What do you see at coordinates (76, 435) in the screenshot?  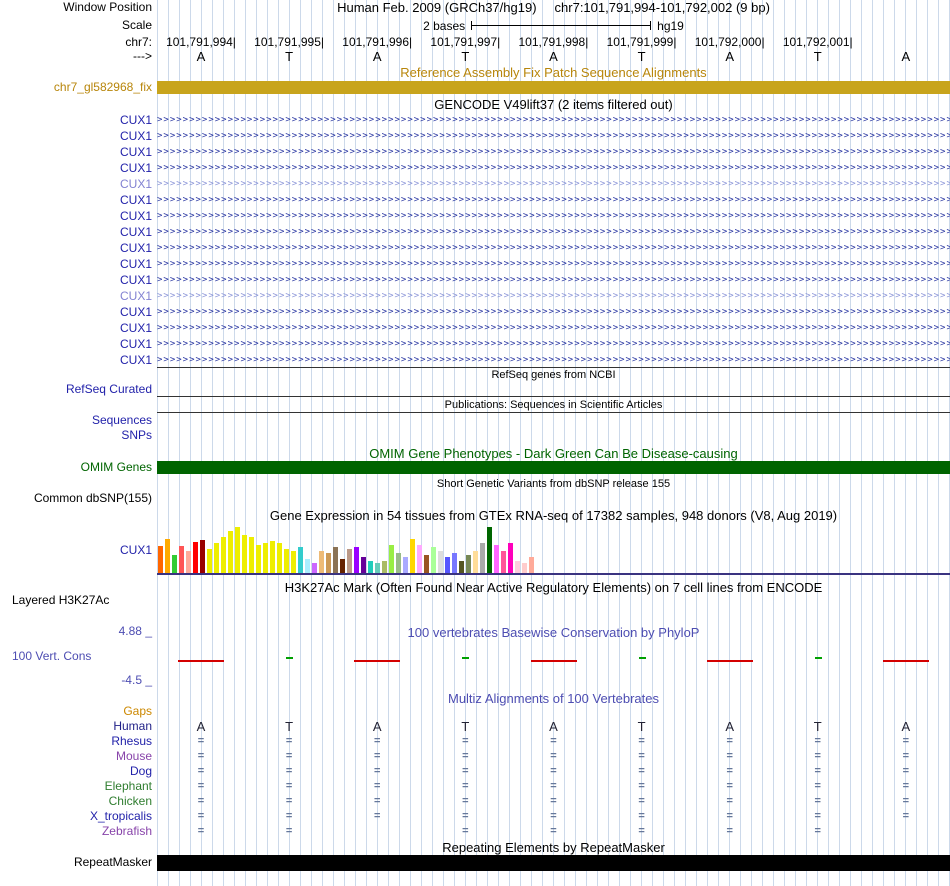 I see `snps-label: SNPs` at bounding box center [76, 435].